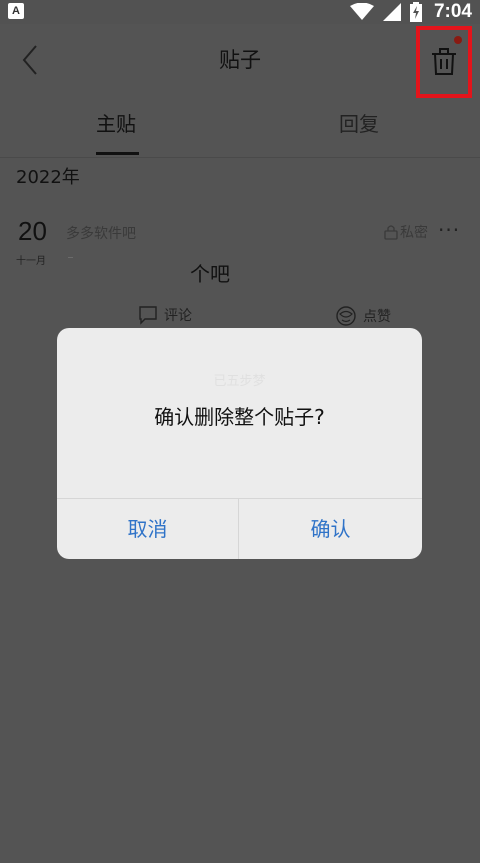 The image size is (480, 863). Describe the element at coordinates (240, 317) in the screenshot. I see `post-actions: 评论 点赞` at that location.